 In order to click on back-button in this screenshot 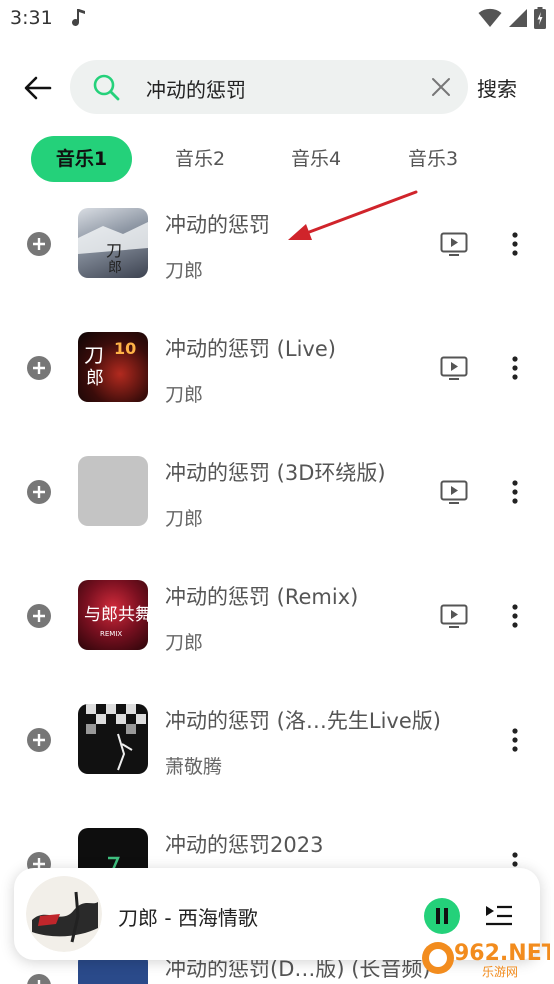, I will do `click(38, 88)`.